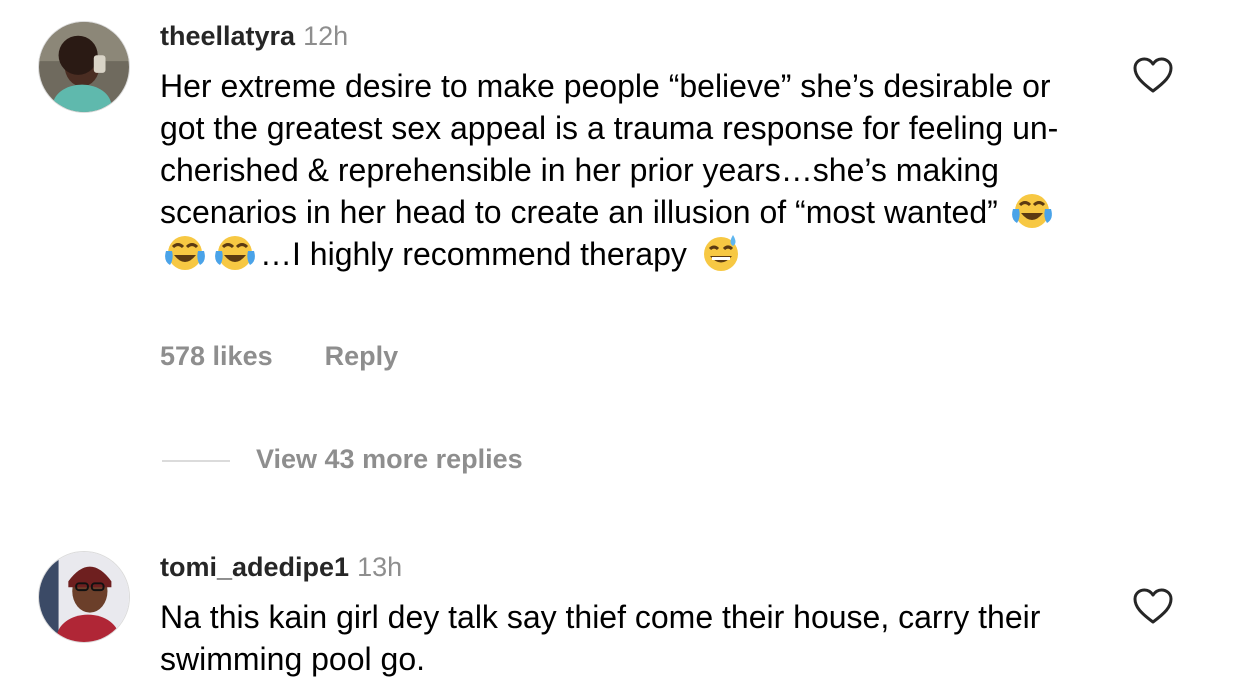 Image resolution: width=1242 pixels, height=691 pixels. Describe the element at coordinates (362, 356) in the screenshot. I see `reply-button: Reply` at that location.